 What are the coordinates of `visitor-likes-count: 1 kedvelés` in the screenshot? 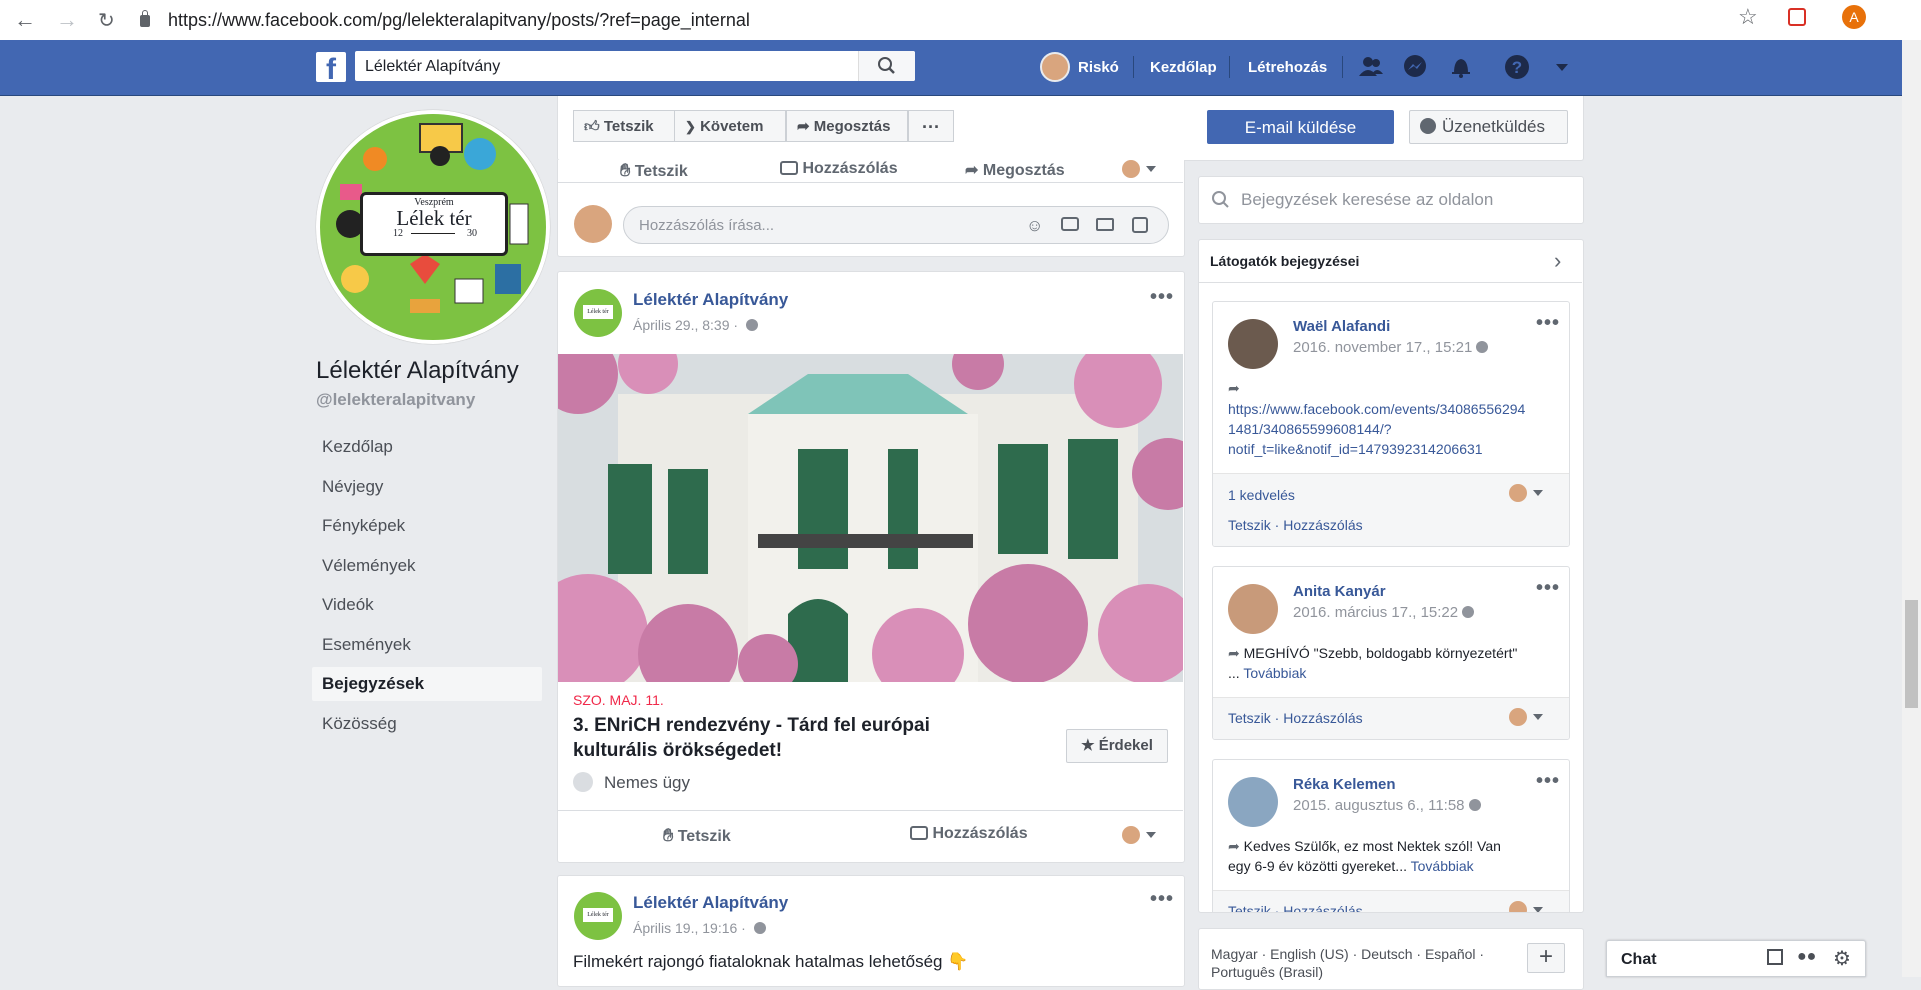 It's located at (1261, 495).